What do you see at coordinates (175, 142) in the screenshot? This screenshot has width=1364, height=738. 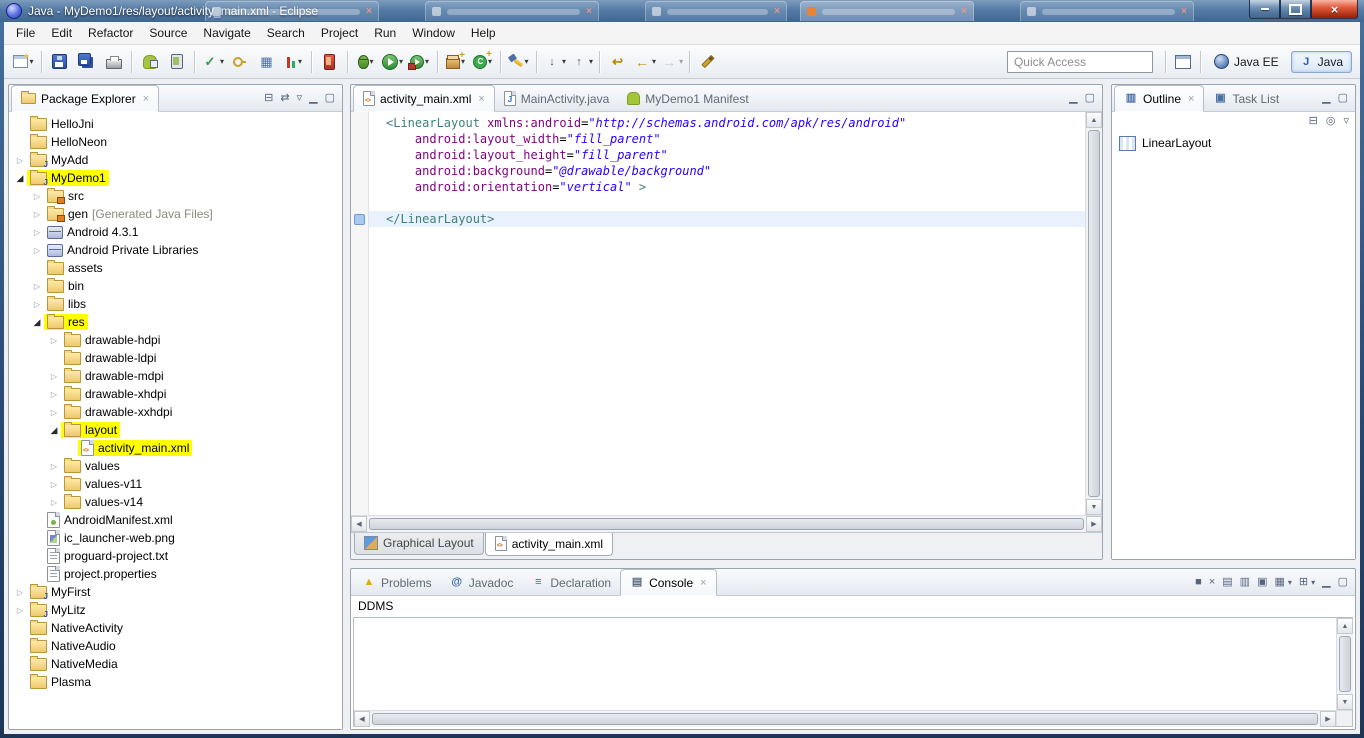 I see `tree-item-helloneon: HelloNeon` at bounding box center [175, 142].